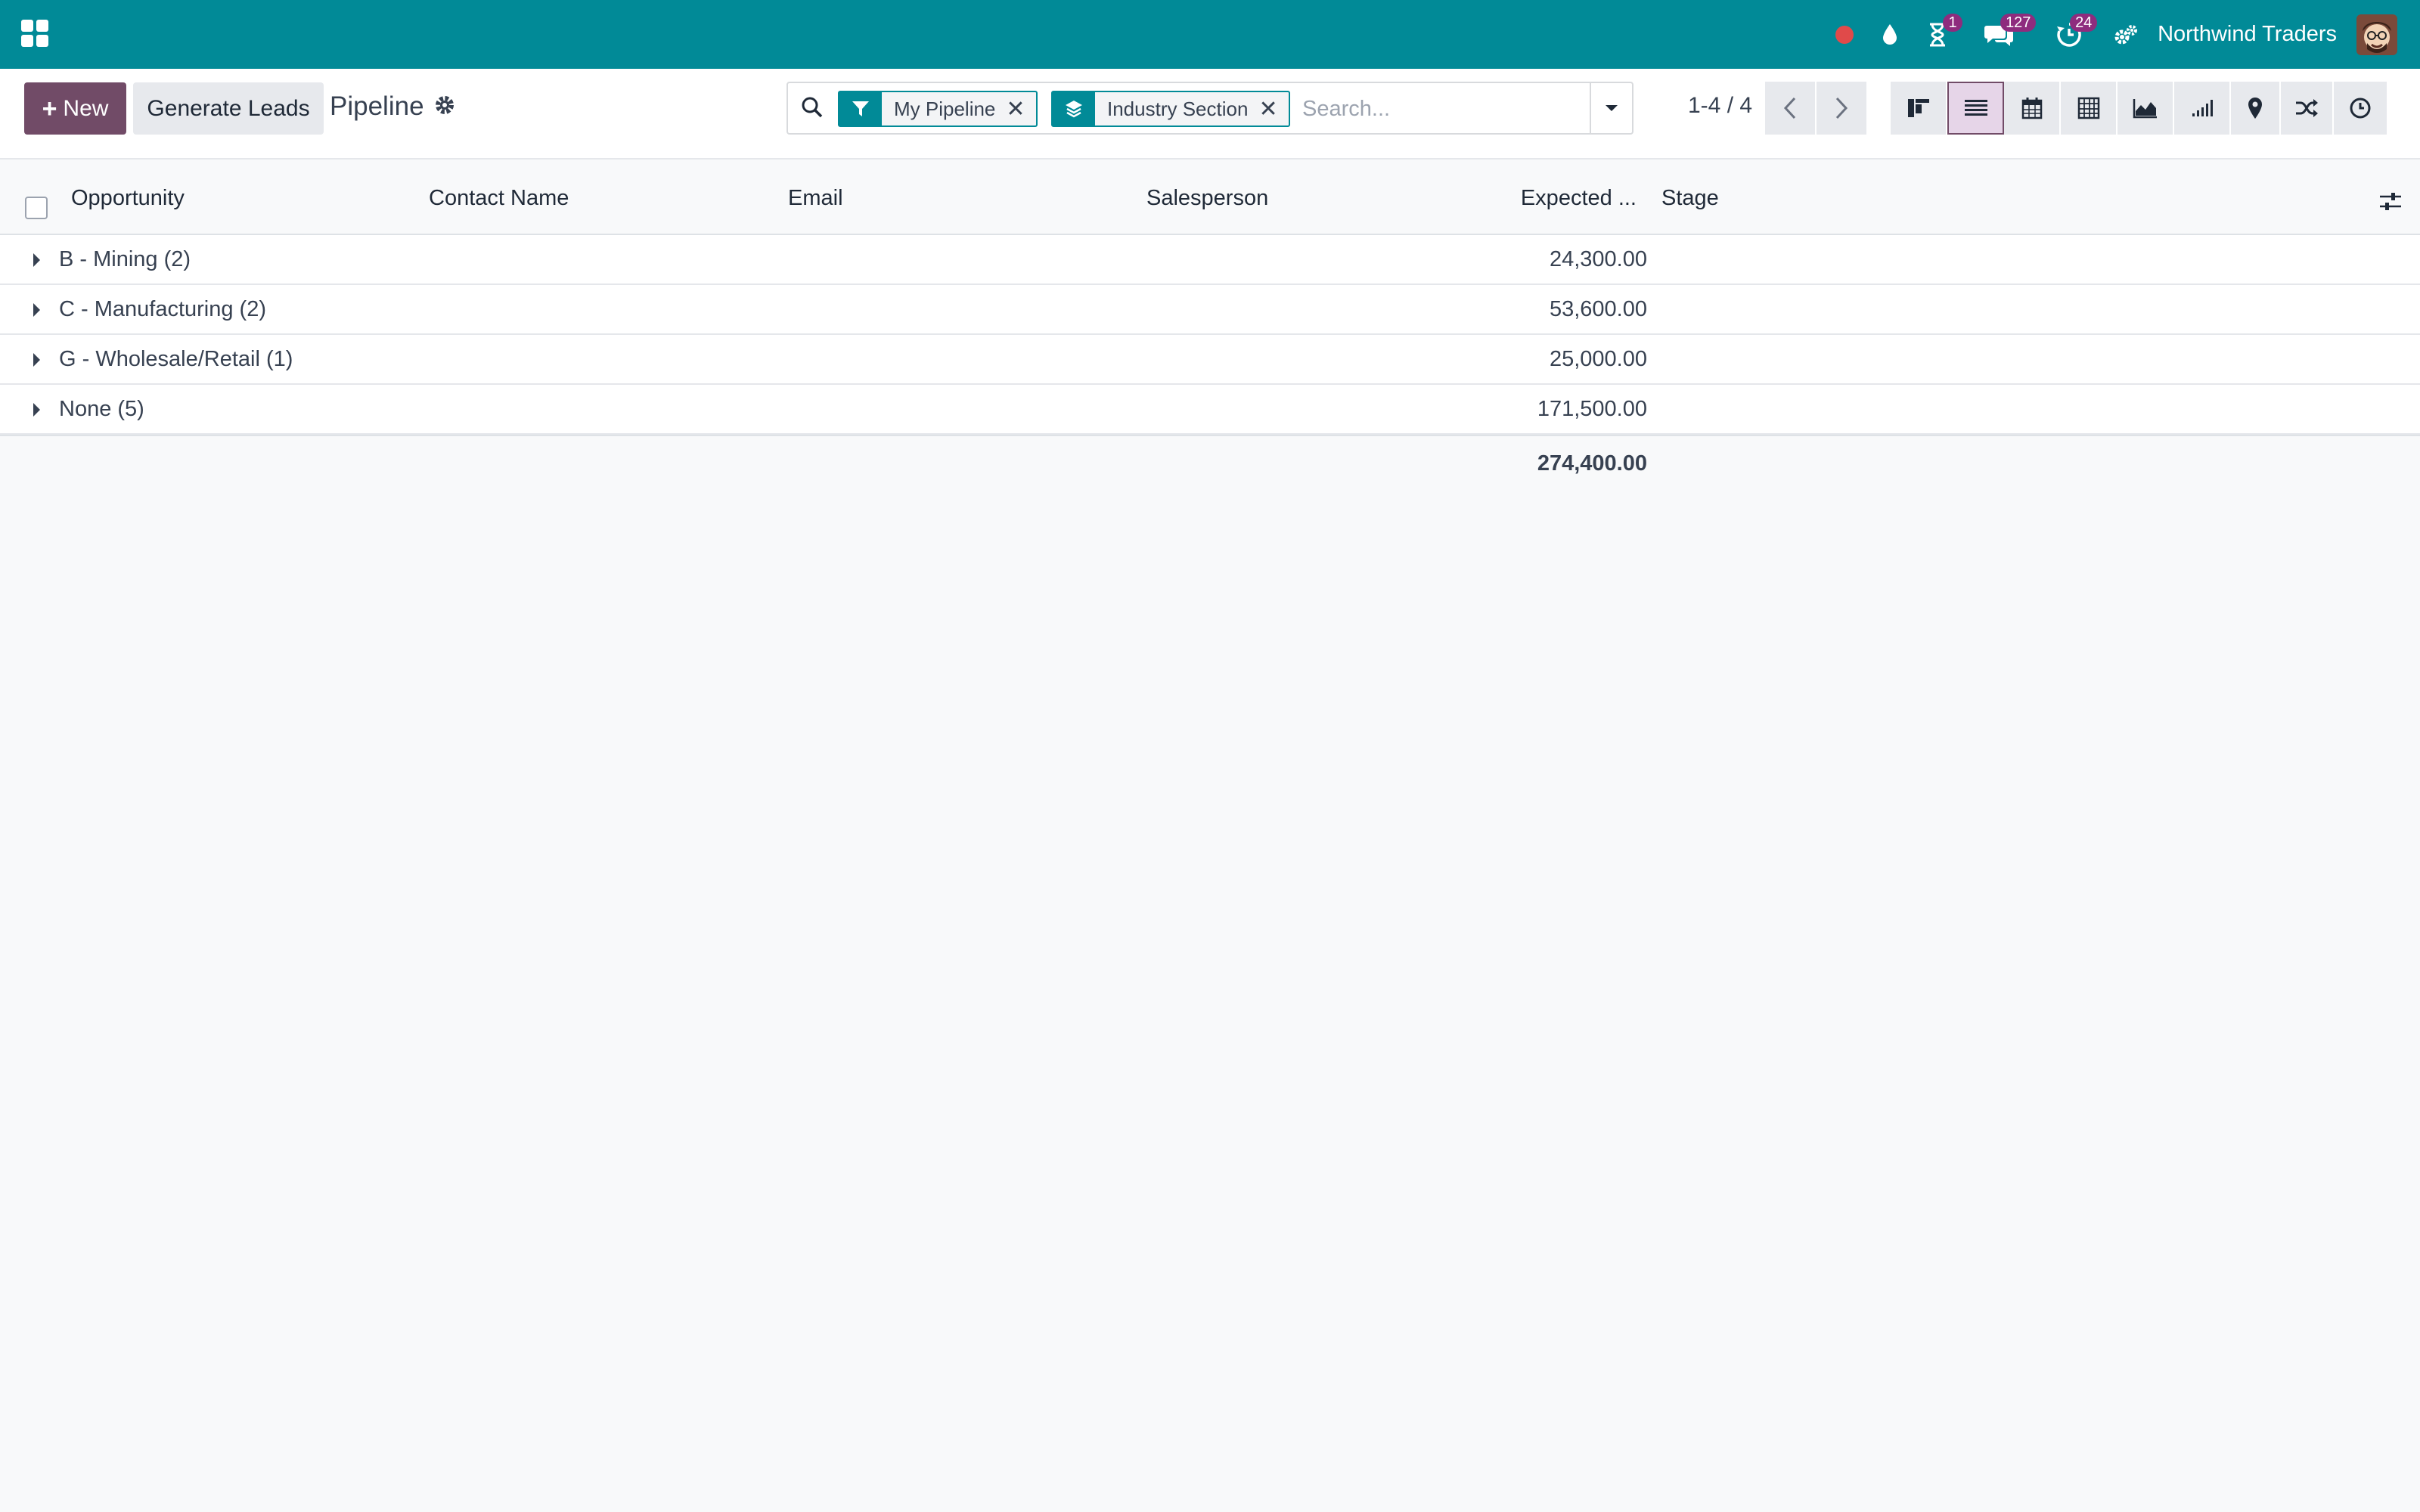  What do you see at coordinates (49, 109) in the screenshot?
I see `plus-icon: +` at bounding box center [49, 109].